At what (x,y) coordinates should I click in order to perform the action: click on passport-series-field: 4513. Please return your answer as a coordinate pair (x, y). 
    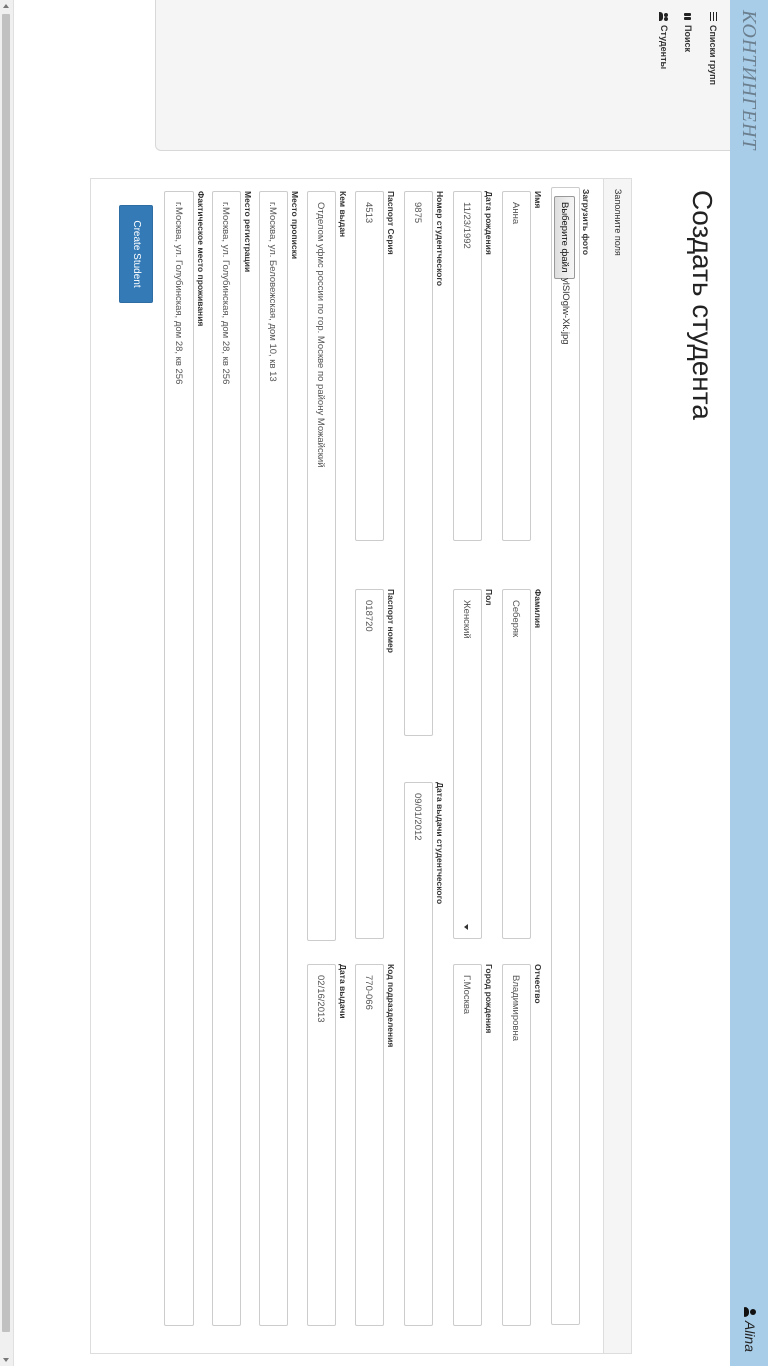
    Looking at the image, I should click on (369, 366).